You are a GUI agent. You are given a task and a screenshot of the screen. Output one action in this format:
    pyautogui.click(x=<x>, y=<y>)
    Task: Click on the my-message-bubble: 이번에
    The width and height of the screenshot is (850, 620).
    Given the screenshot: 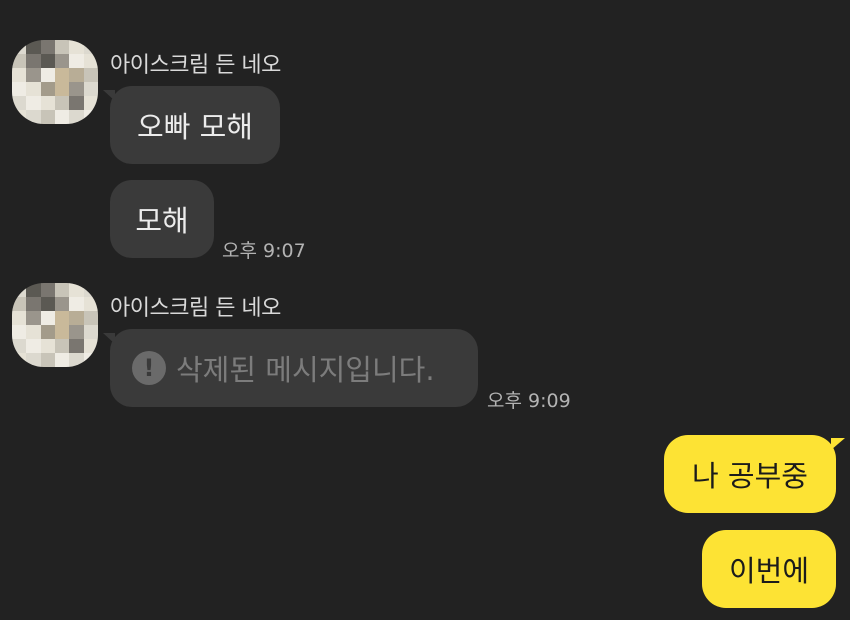 What is the action you would take?
    pyautogui.click(x=769, y=569)
    